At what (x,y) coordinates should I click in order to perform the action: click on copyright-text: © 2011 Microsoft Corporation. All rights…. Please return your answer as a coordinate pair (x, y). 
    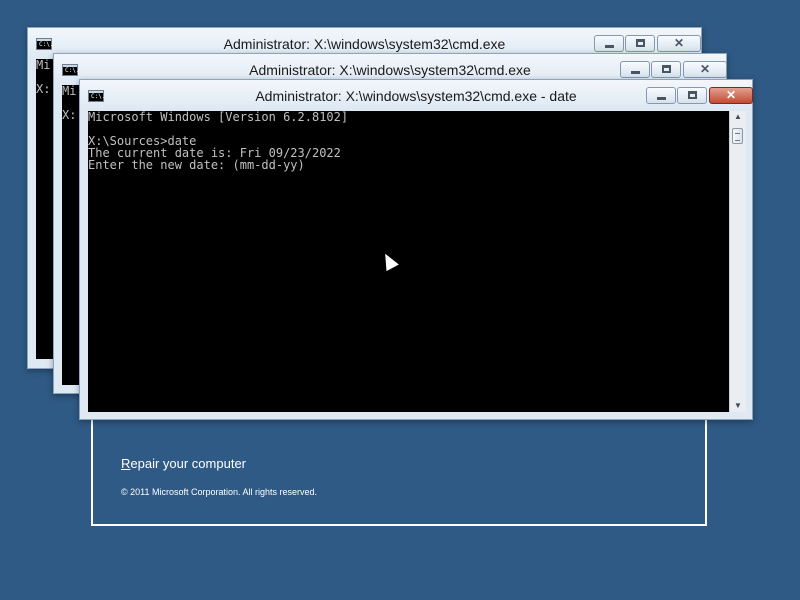
    Looking at the image, I should click on (219, 492).